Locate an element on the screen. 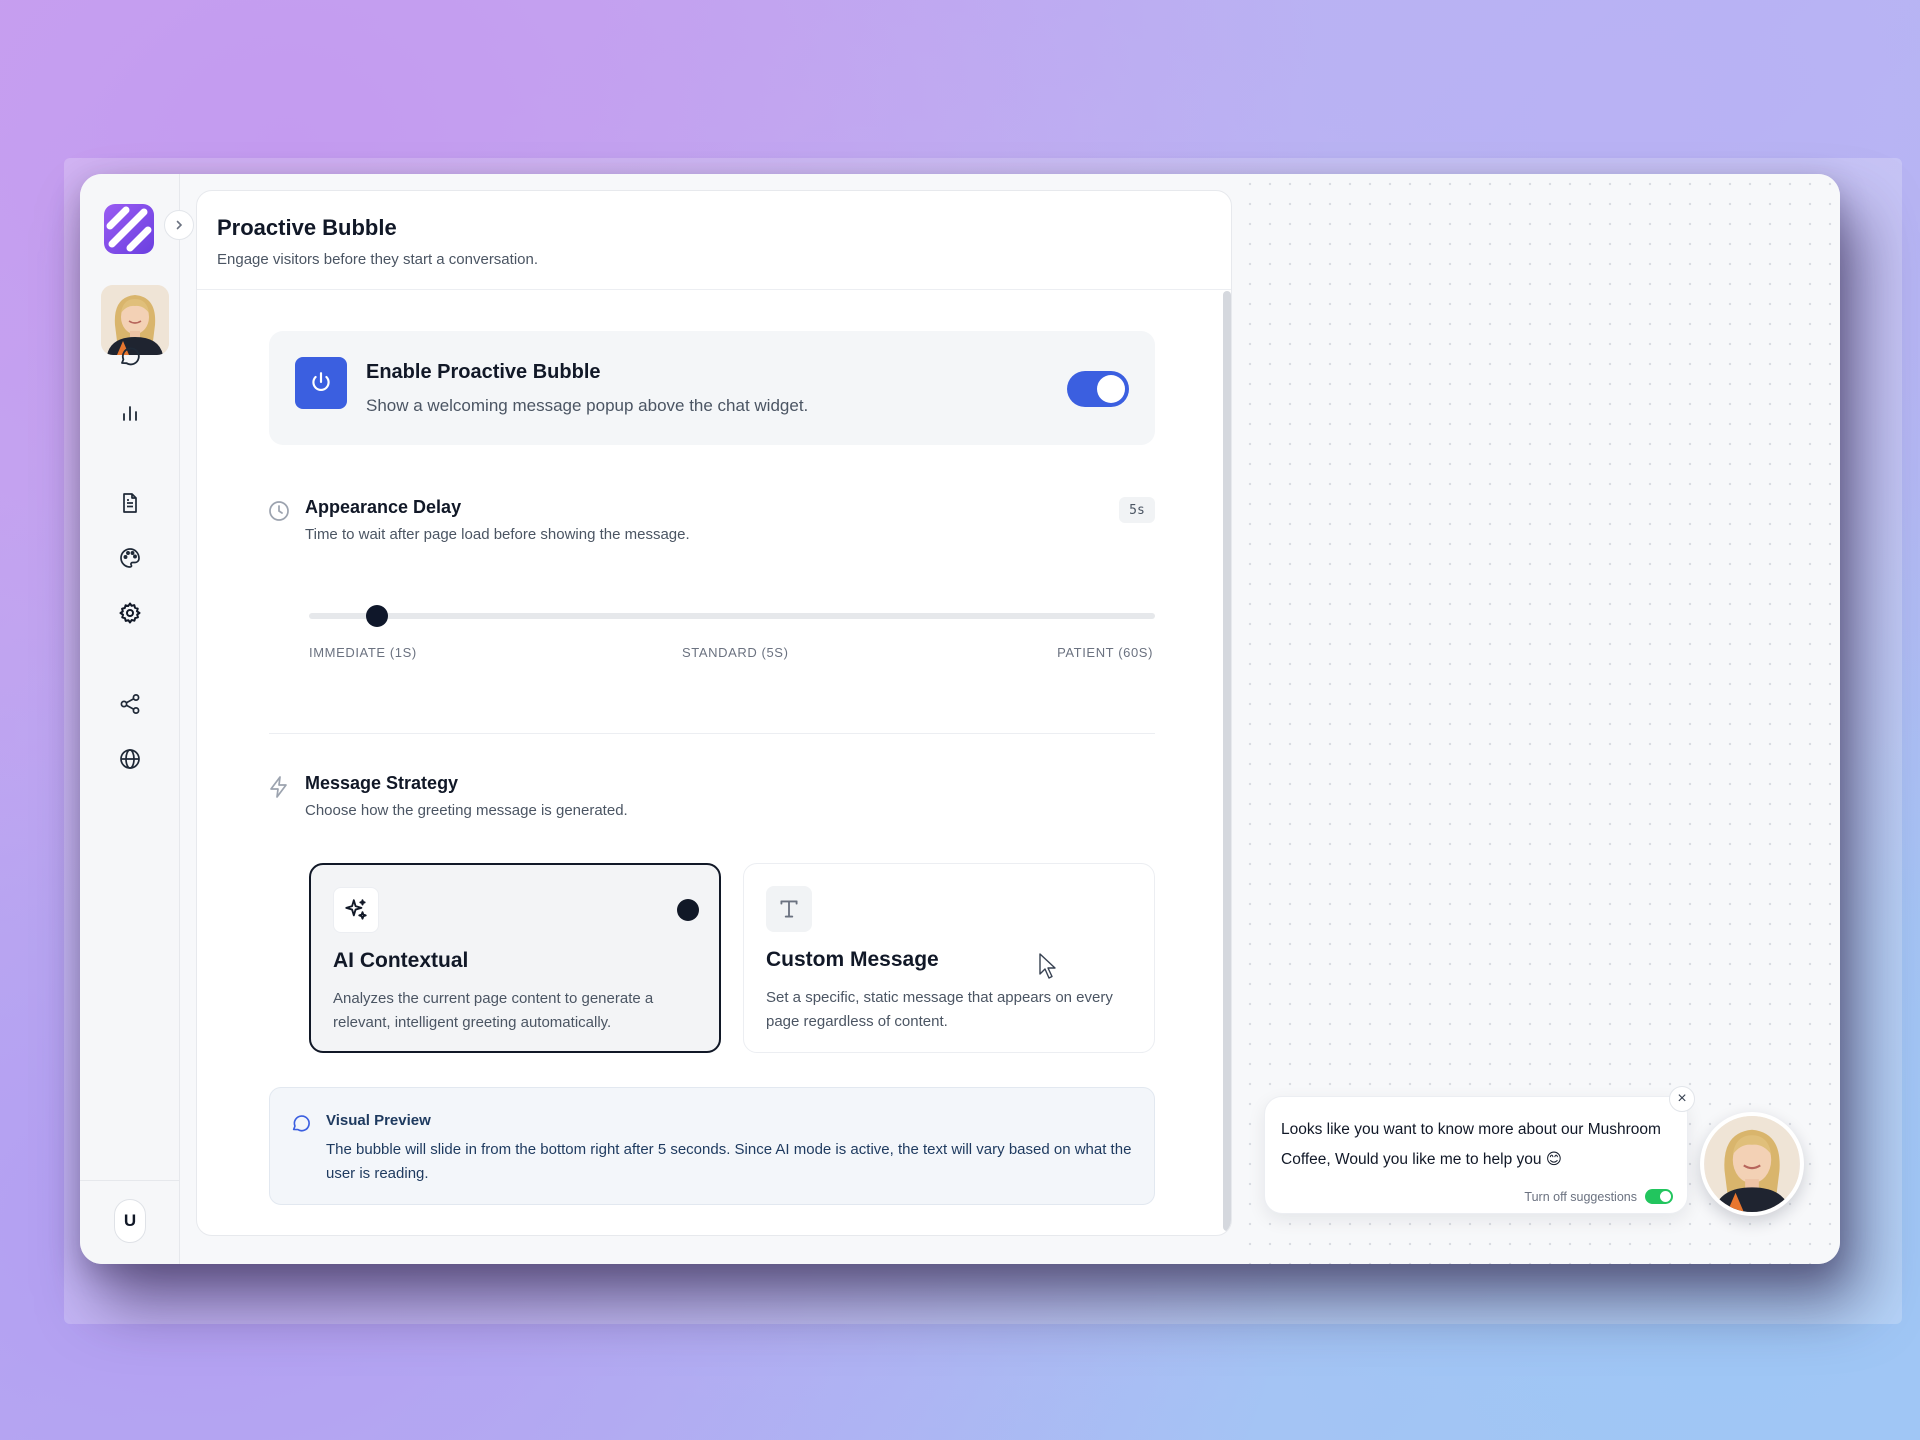 This screenshot has width=1920, height=1440. radio-selected-indicator is located at coordinates (688, 910).